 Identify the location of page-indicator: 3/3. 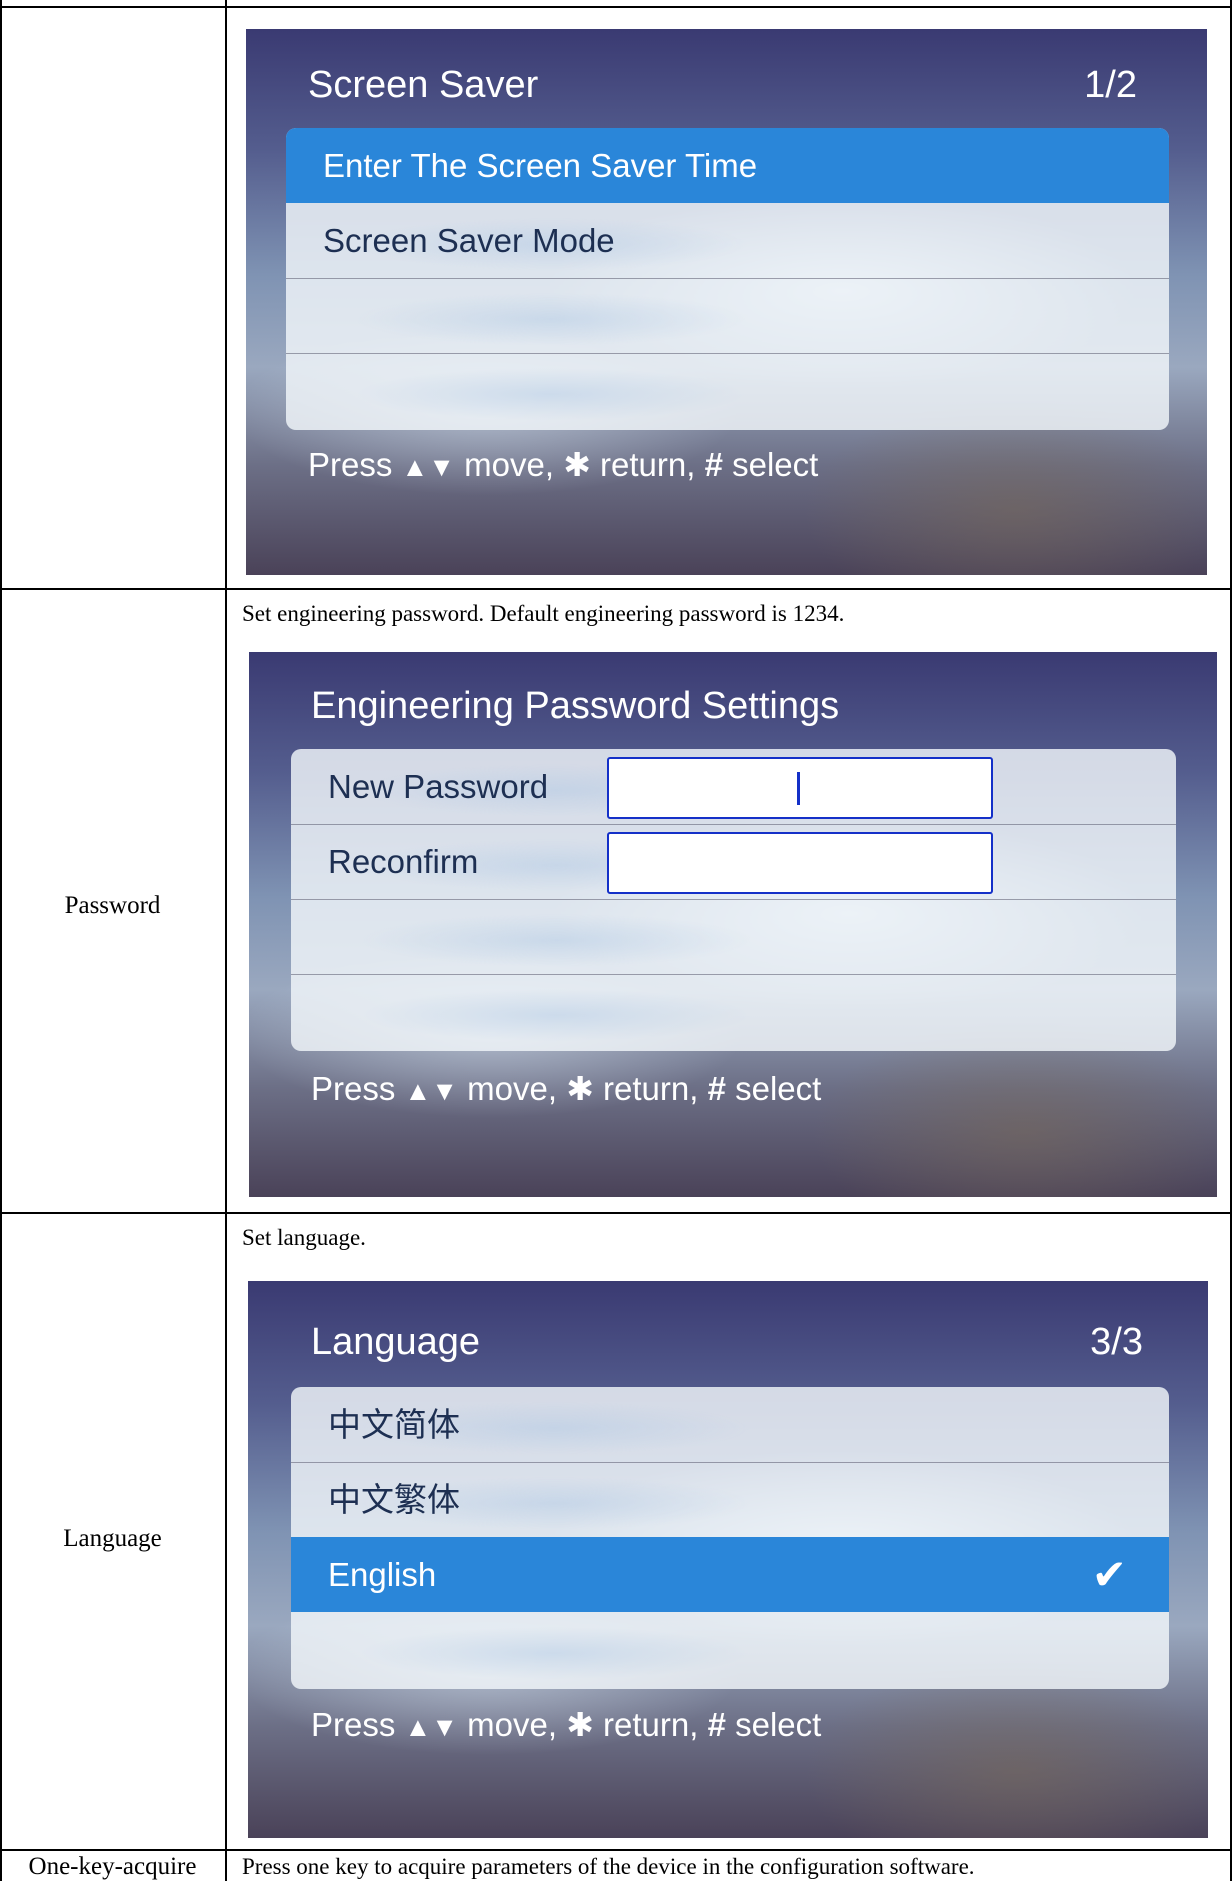
(1116, 1342).